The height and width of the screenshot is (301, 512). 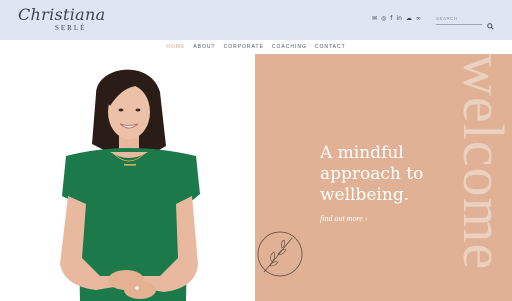 I want to click on search-icon, so click(x=490, y=26).